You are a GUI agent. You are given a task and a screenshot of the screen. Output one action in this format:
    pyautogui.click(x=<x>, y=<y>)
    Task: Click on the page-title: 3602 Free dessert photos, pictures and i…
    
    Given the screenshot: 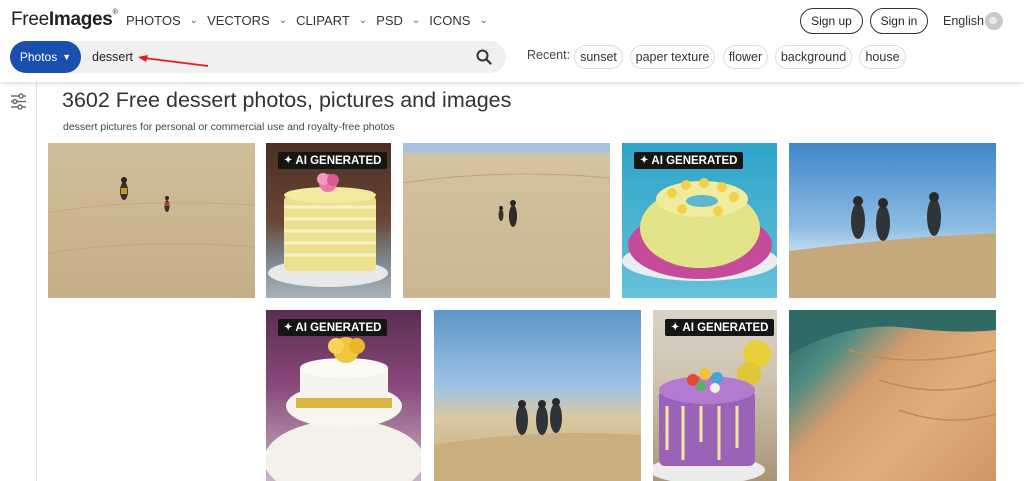 What is the action you would take?
    pyautogui.click(x=287, y=100)
    